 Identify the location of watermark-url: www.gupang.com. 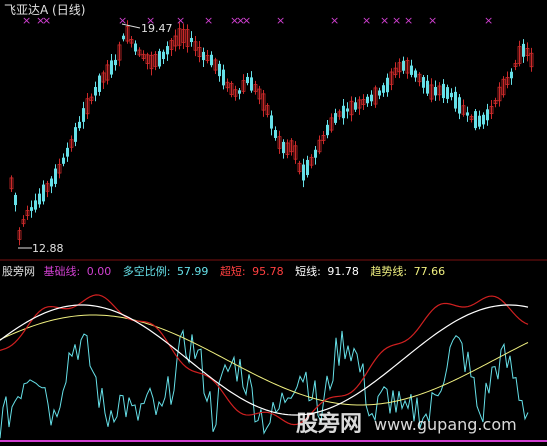
(445, 424).